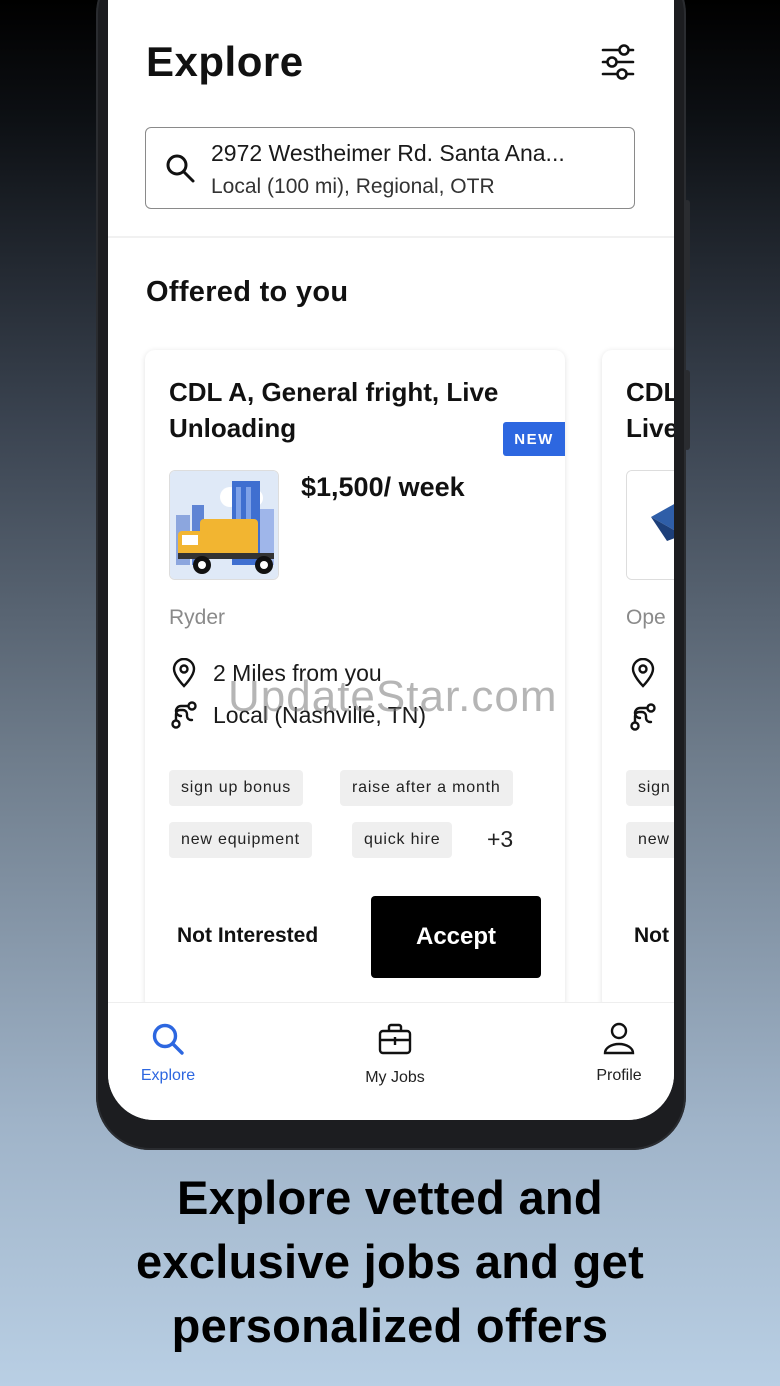 The height and width of the screenshot is (1386, 780). I want to click on watermark-text: UpdateStar.com, so click(393, 696).